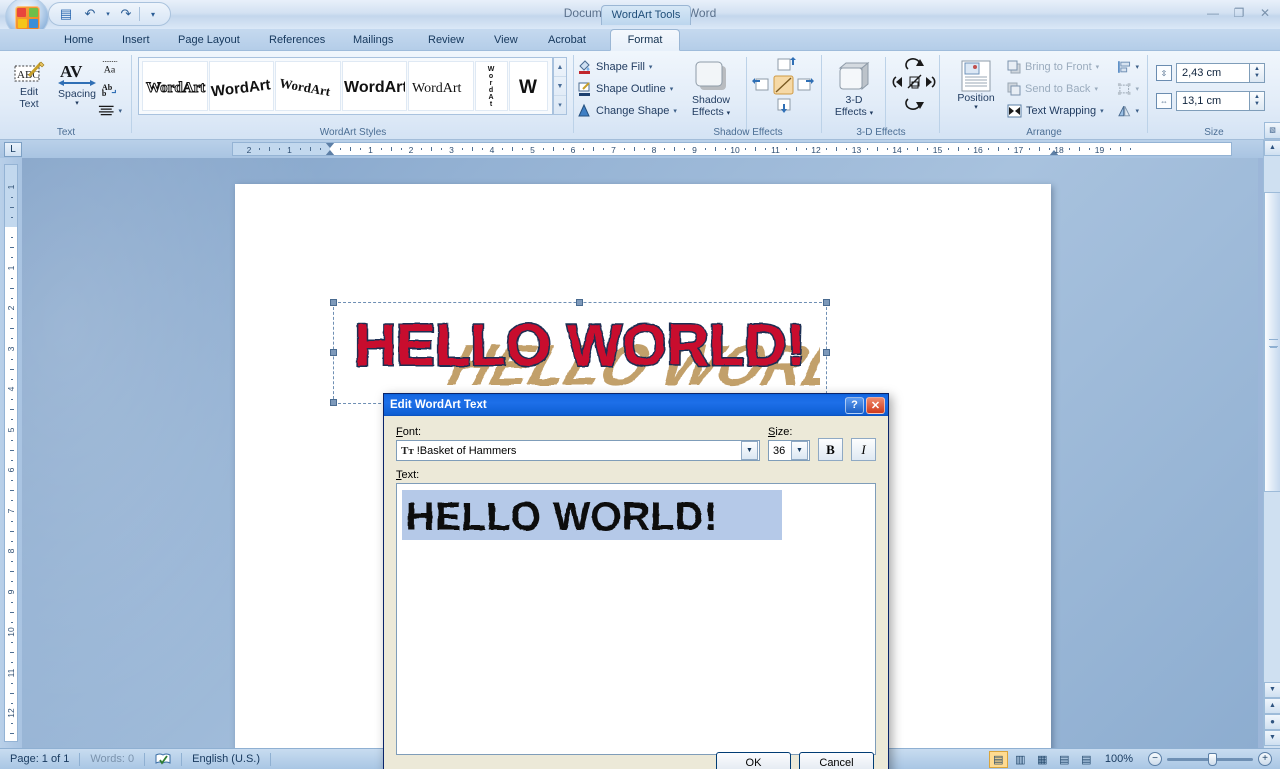 This screenshot has width=1280, height=769. I want to click on view-outline-button: ▤, so click(1064, 759).